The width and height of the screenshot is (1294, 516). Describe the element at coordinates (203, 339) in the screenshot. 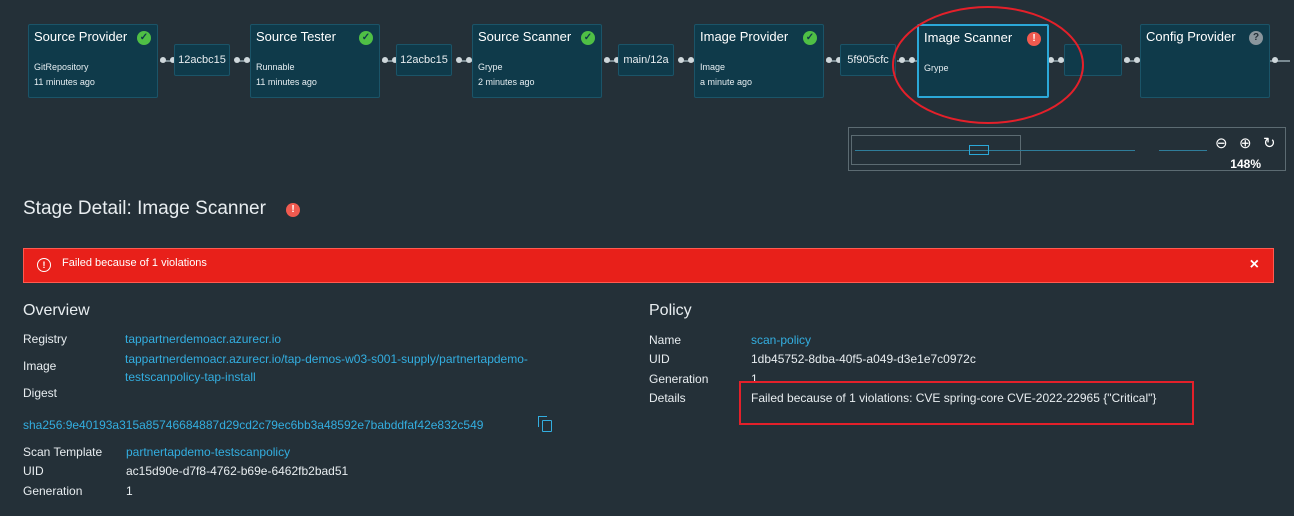

I see `registry-link: tappartnerdemoacr.azurecr.io` at that location.